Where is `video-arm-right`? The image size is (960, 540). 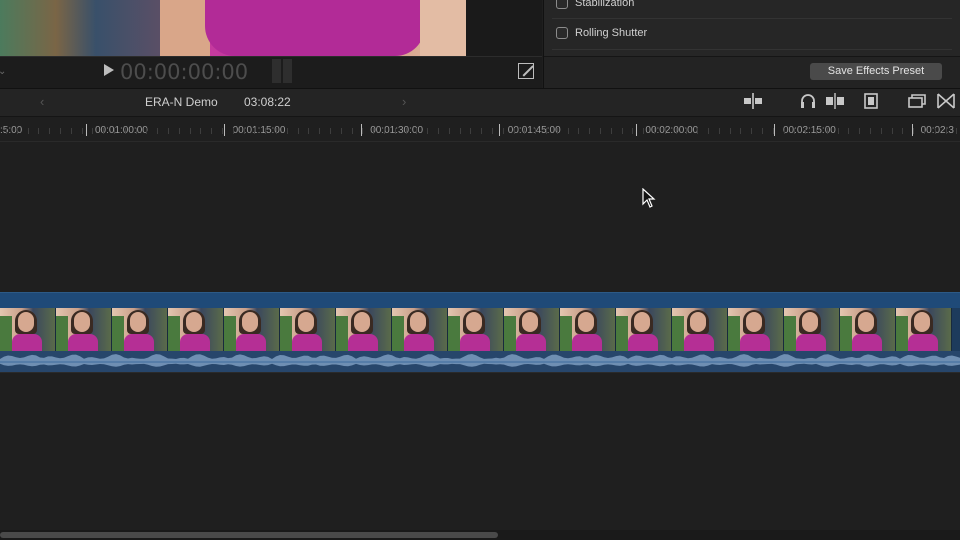
video-arm-right is located at coordinates (443, 28).